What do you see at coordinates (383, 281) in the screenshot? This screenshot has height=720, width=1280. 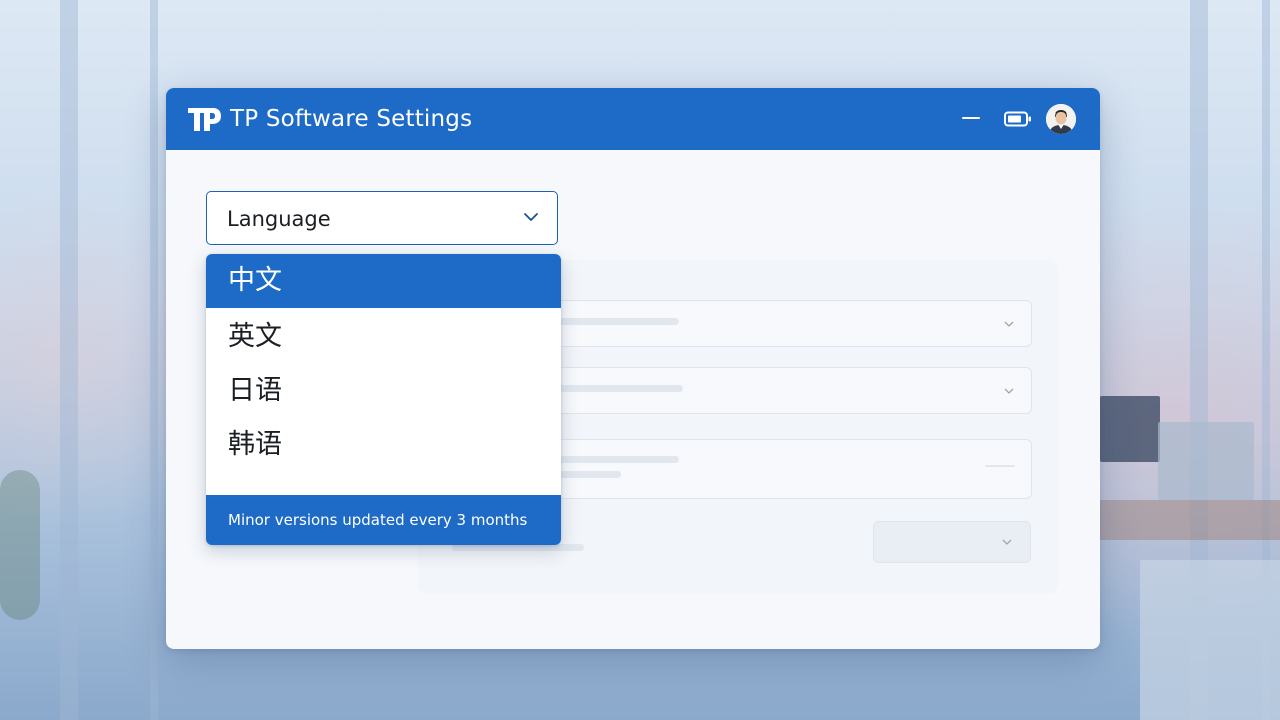 I see `language-option-chinese: 中文` at bounding box center [383, 281].